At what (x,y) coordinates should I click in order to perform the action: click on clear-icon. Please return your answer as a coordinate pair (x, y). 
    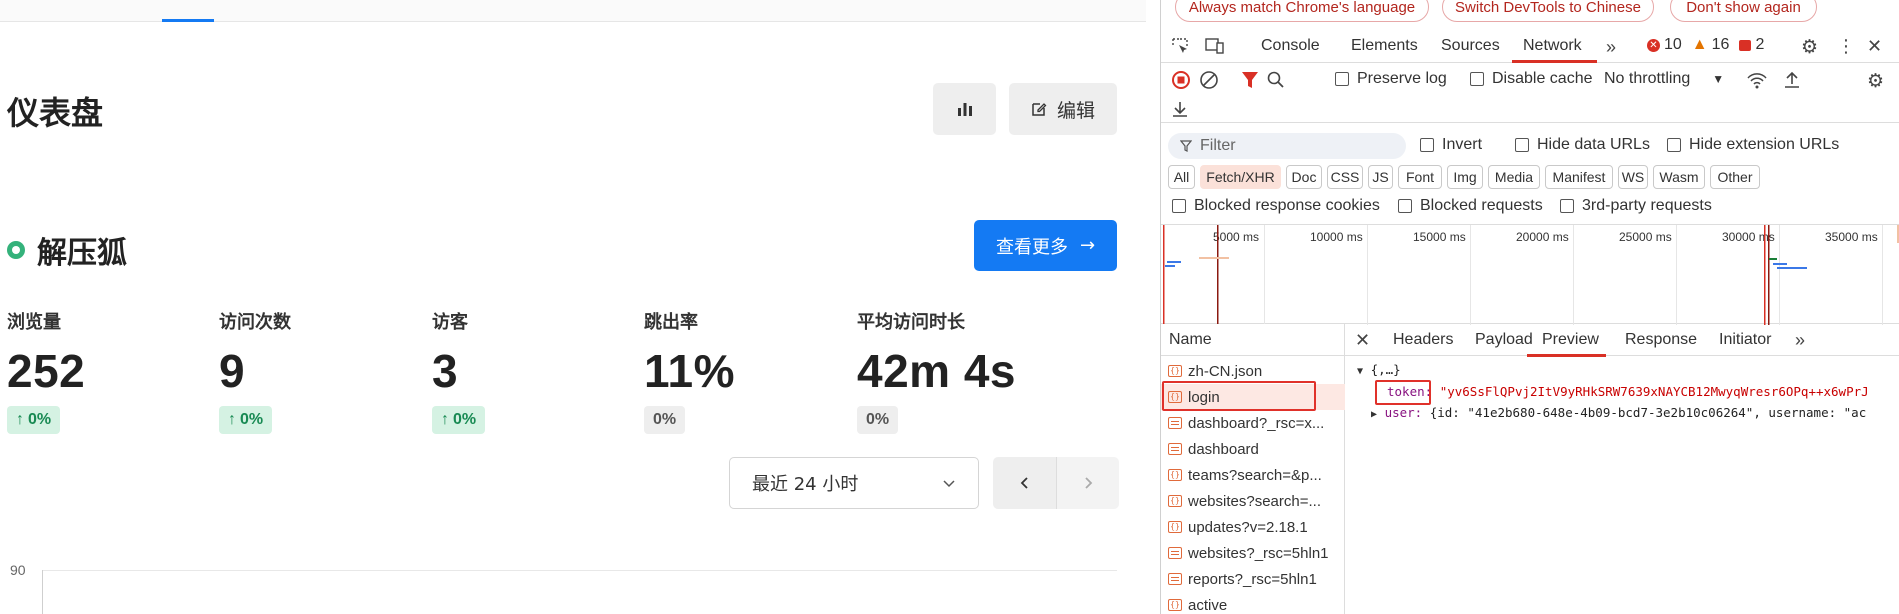
    Looking at the image, I should click on (1209, 80).